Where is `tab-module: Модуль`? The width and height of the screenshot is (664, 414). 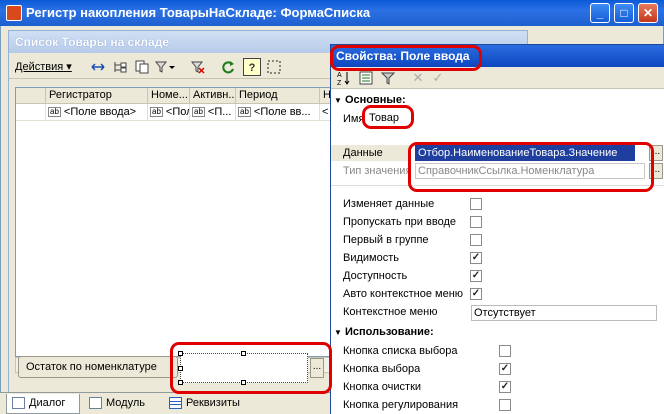 tab-module: Модуль is located at coordinates (122, 404).